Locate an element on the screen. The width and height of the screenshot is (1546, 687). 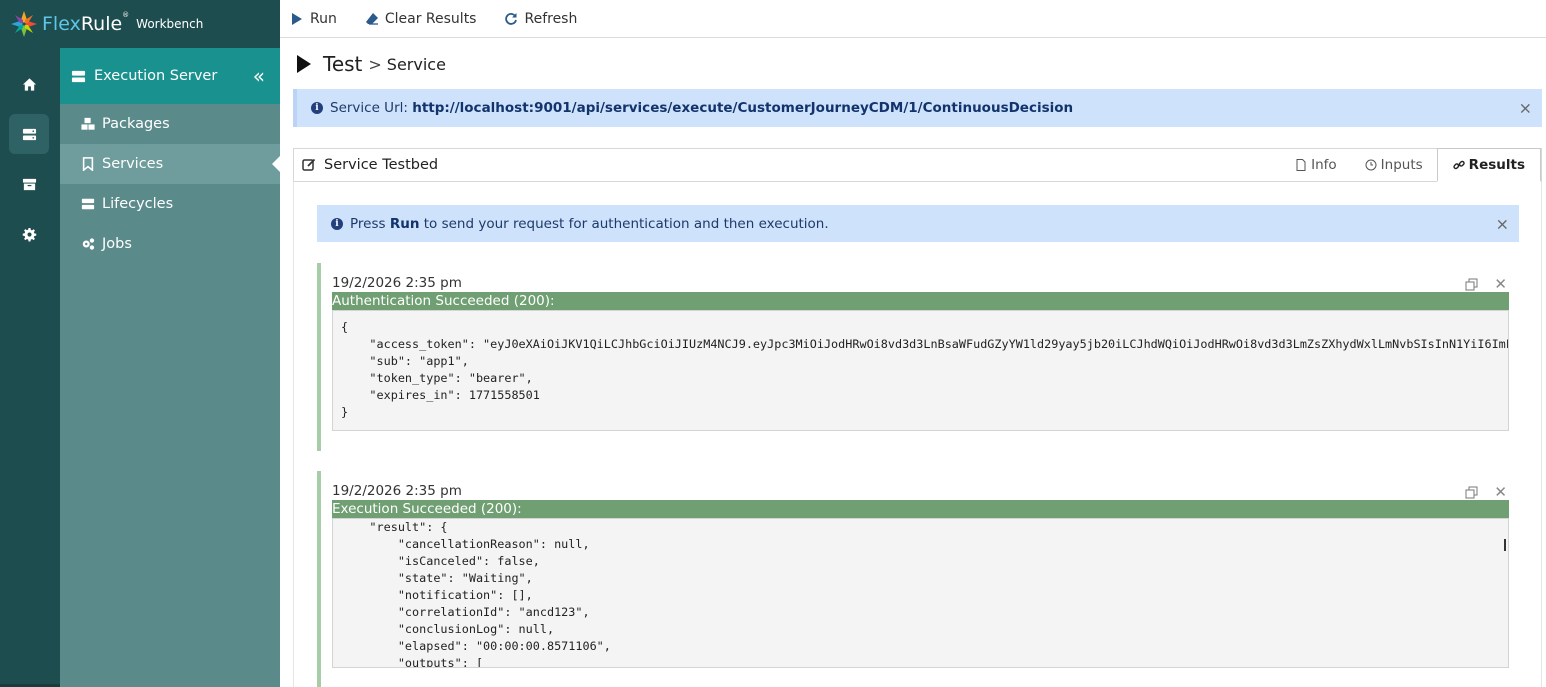
run-button: Run is located at coordinates (313, 19).